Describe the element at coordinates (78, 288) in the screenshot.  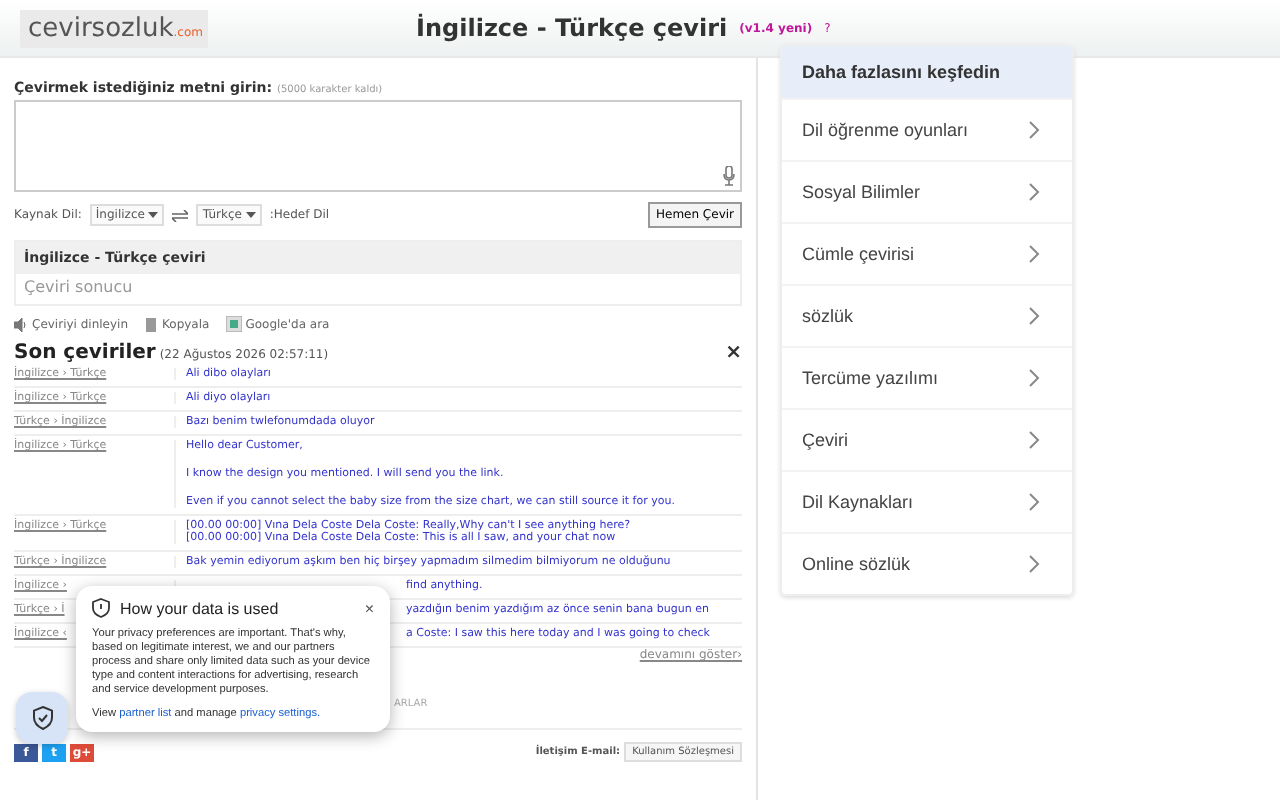
I see `result-text: Çeviri sonucu` at that location.